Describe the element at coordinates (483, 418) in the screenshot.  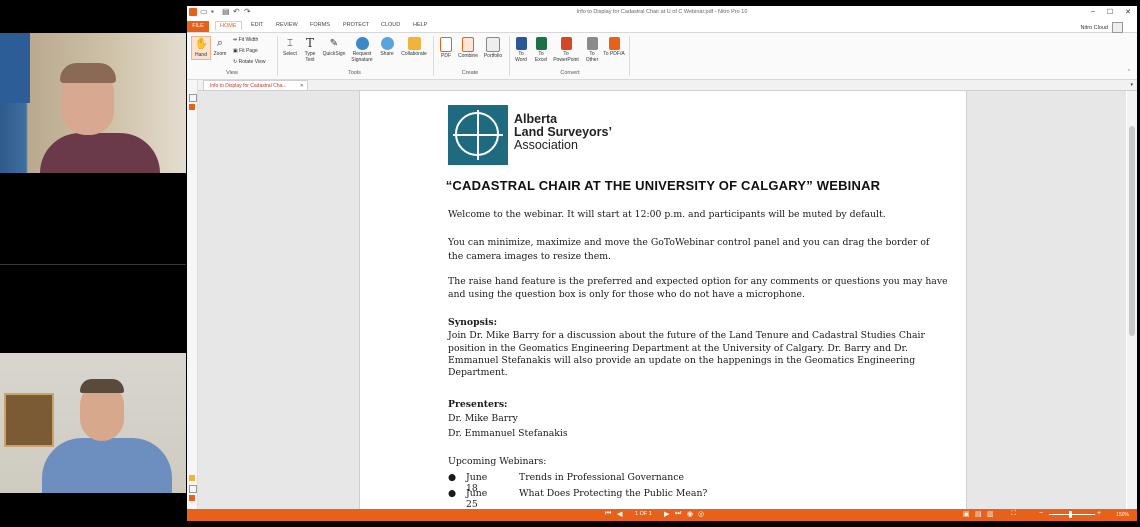
I see `presenter-1: Dr. Mike Barry` at that location.